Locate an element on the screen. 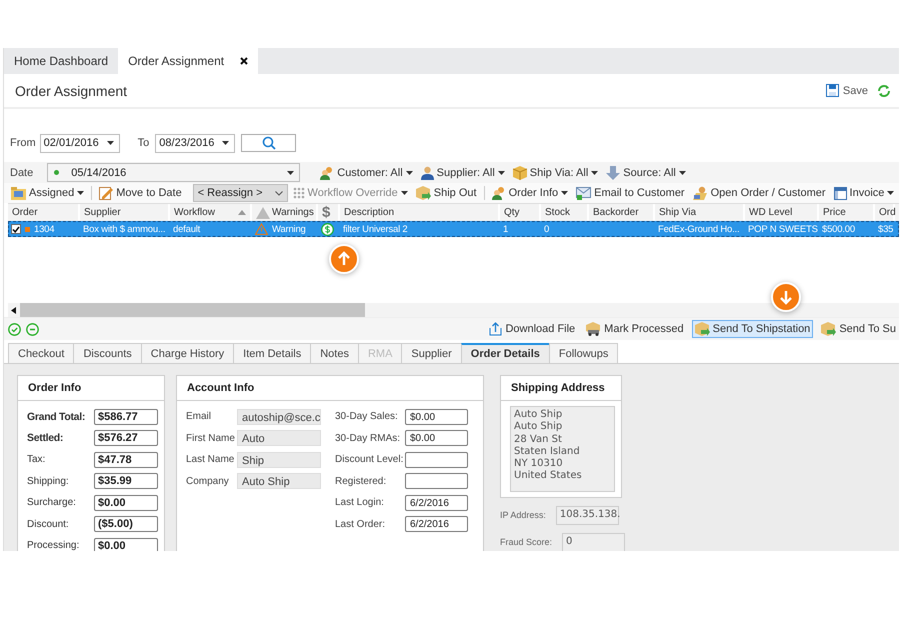  action-button: Send To Shipstation is located at coordinates (753, 329).